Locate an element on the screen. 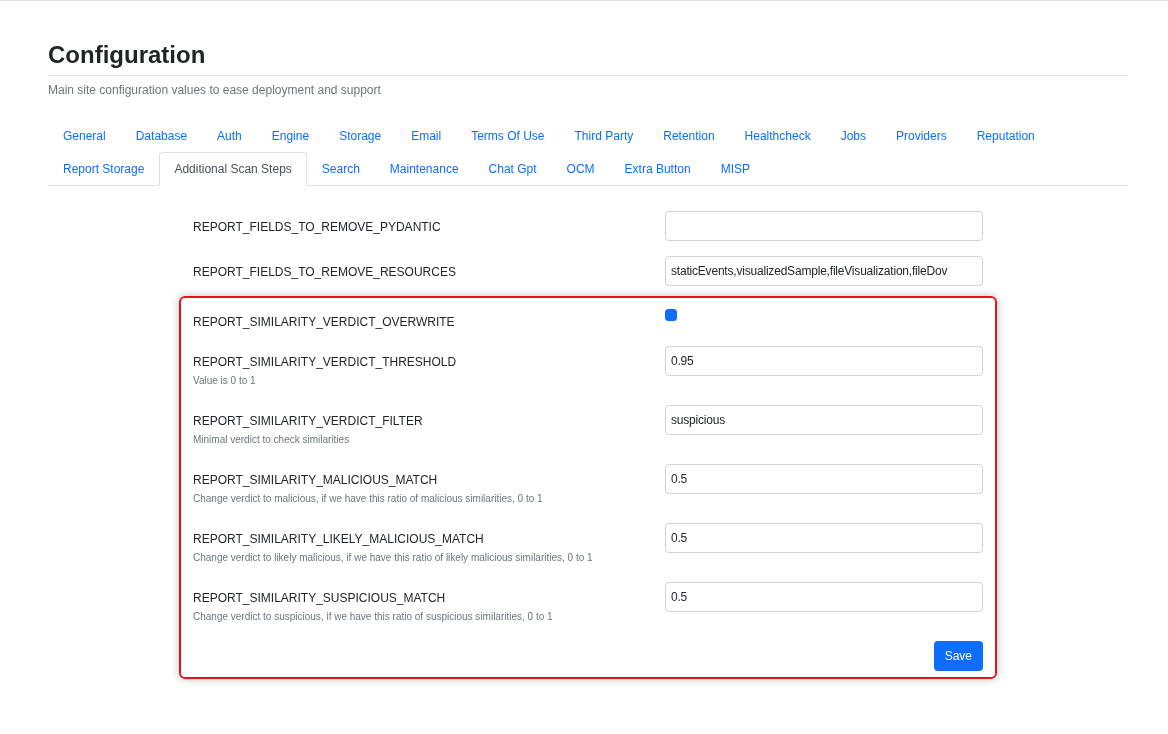 The height and width of the screenshot is (734, 1168). tab: Report Storage is located at coordinates (104, 169).